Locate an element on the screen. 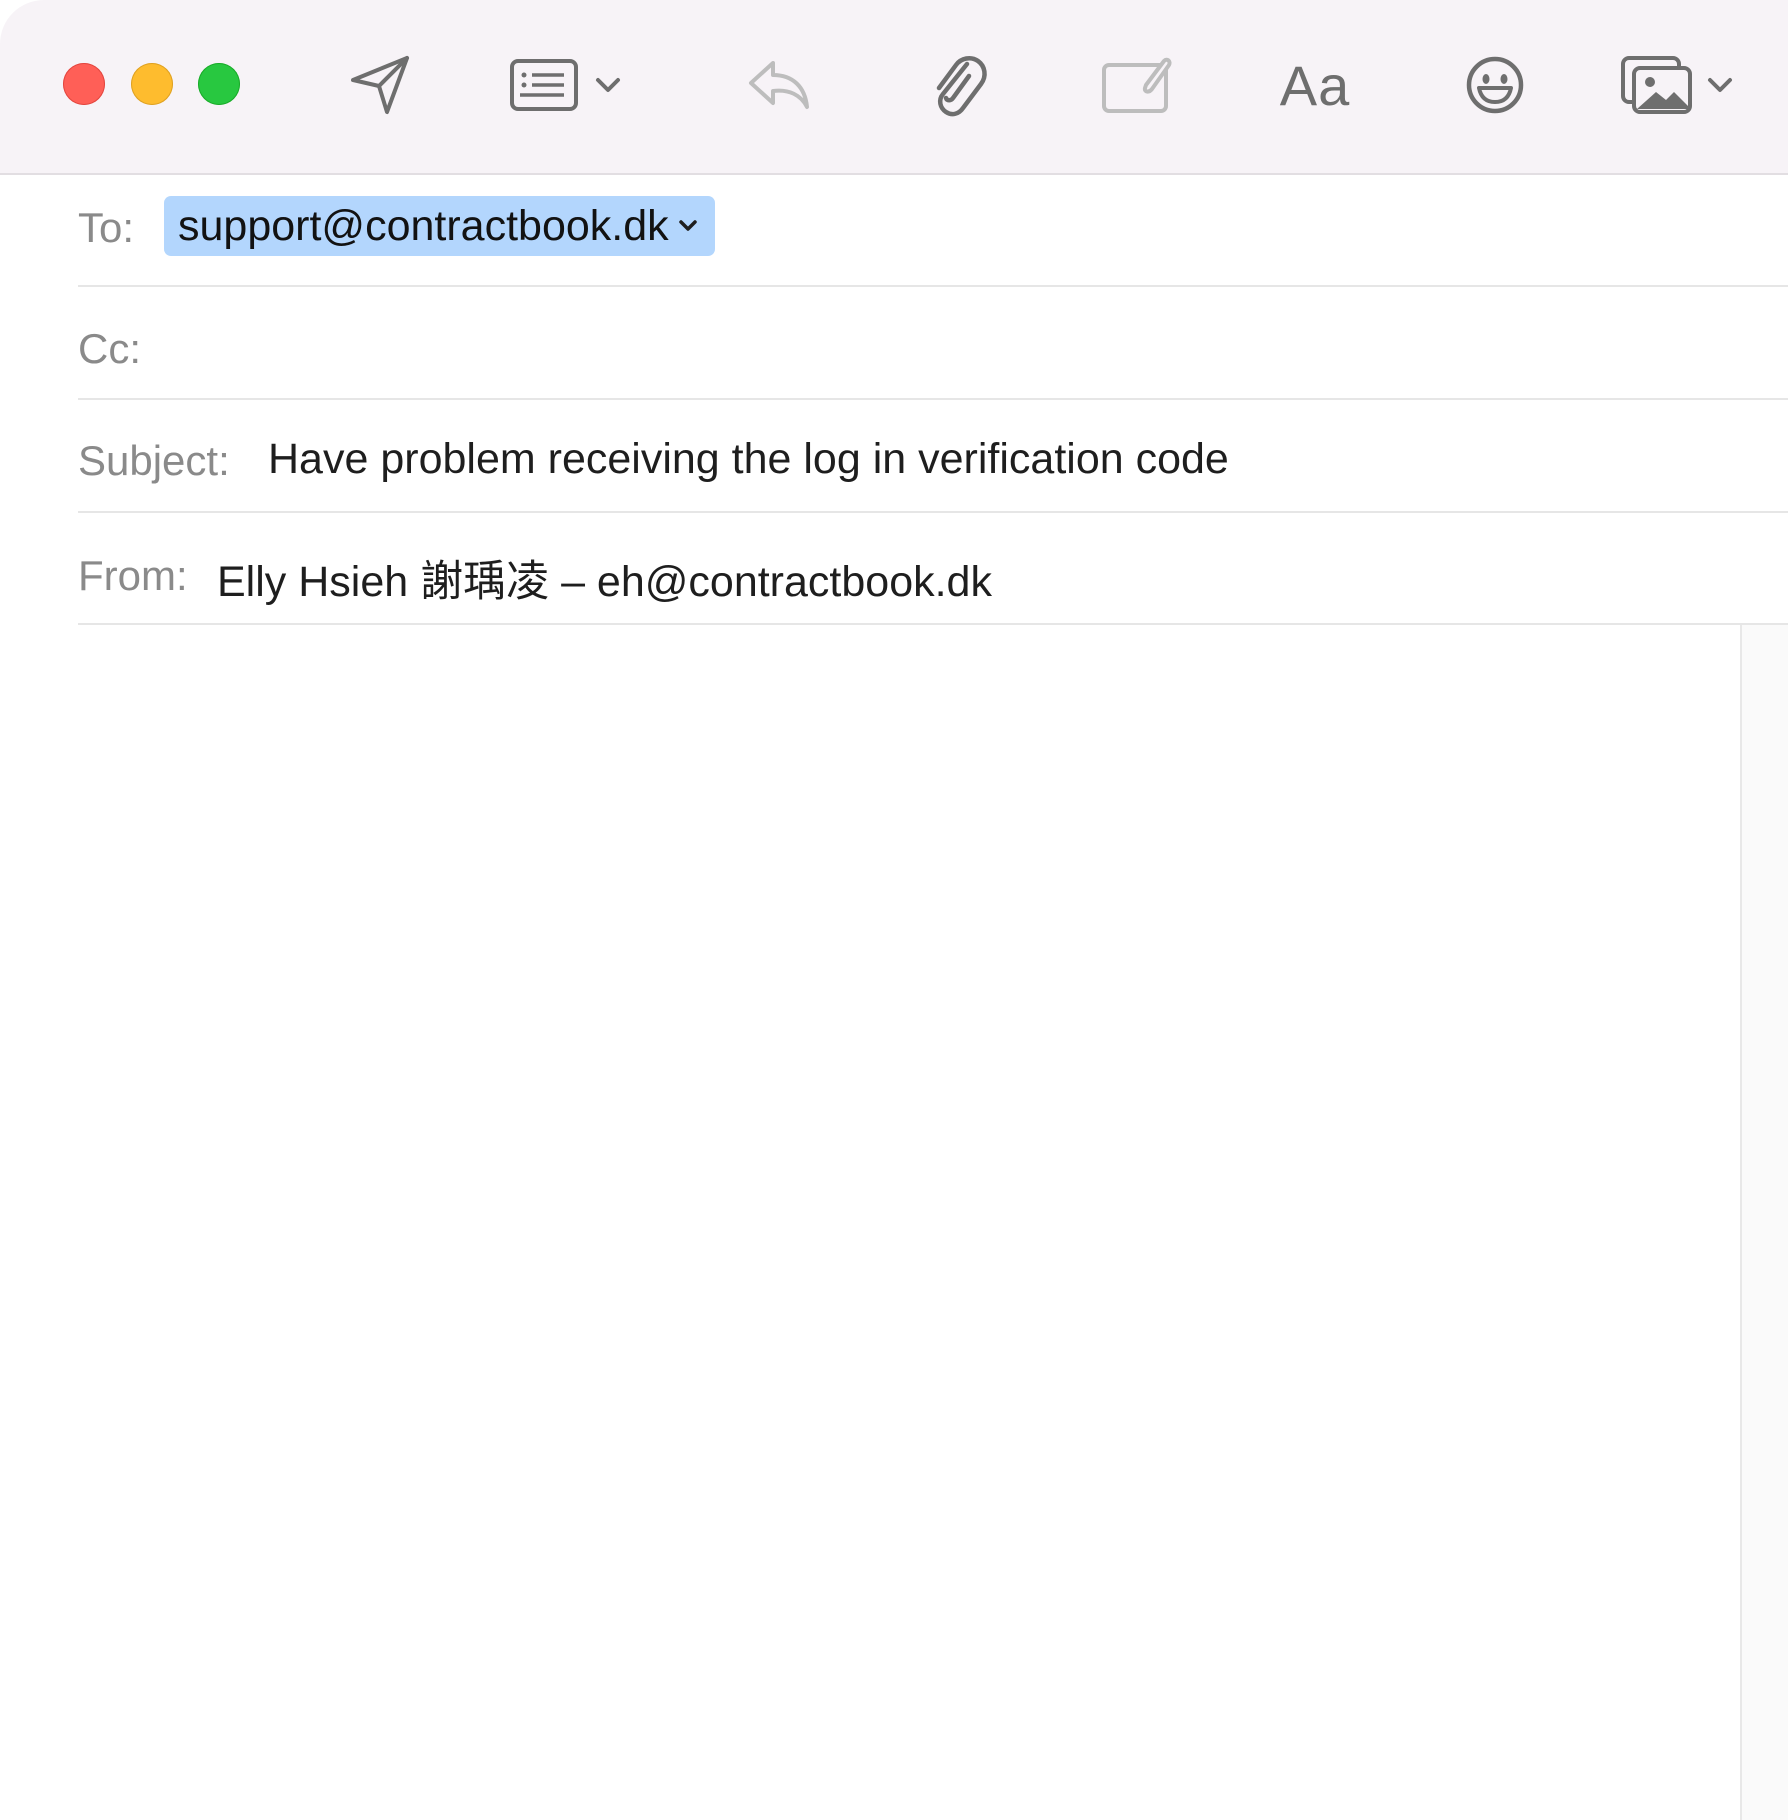 The height and width of the screenshot is (1820, 1788). photo-browser-button is located at coordinates (1677, 85).